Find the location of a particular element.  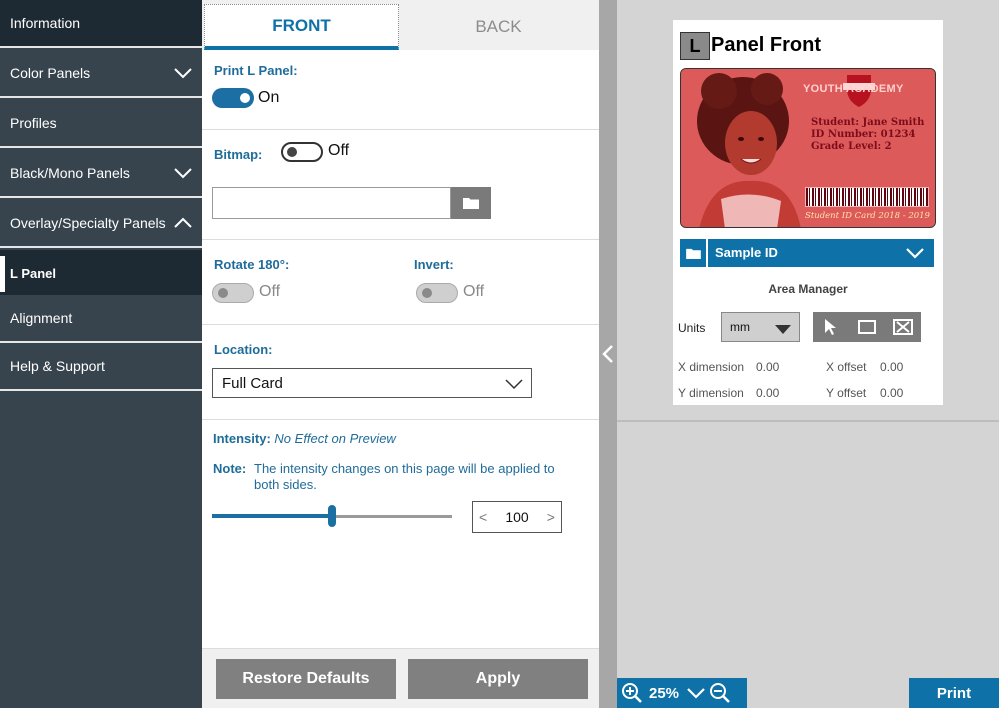

select-tool-button is located at coordinates (831, 327).